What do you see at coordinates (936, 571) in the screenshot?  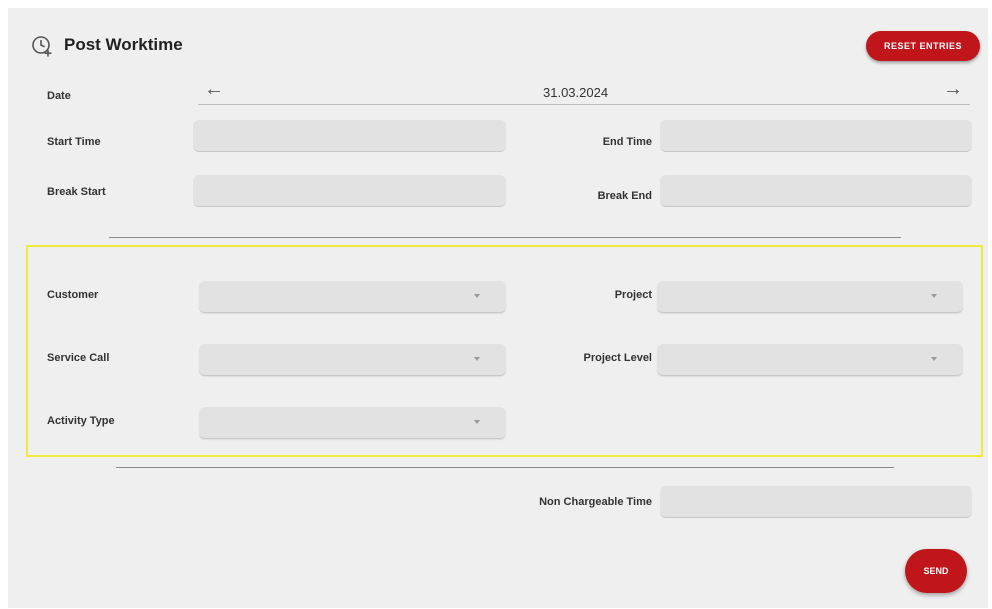 I see `send-button: SEND` at bounding box center [936, 571].